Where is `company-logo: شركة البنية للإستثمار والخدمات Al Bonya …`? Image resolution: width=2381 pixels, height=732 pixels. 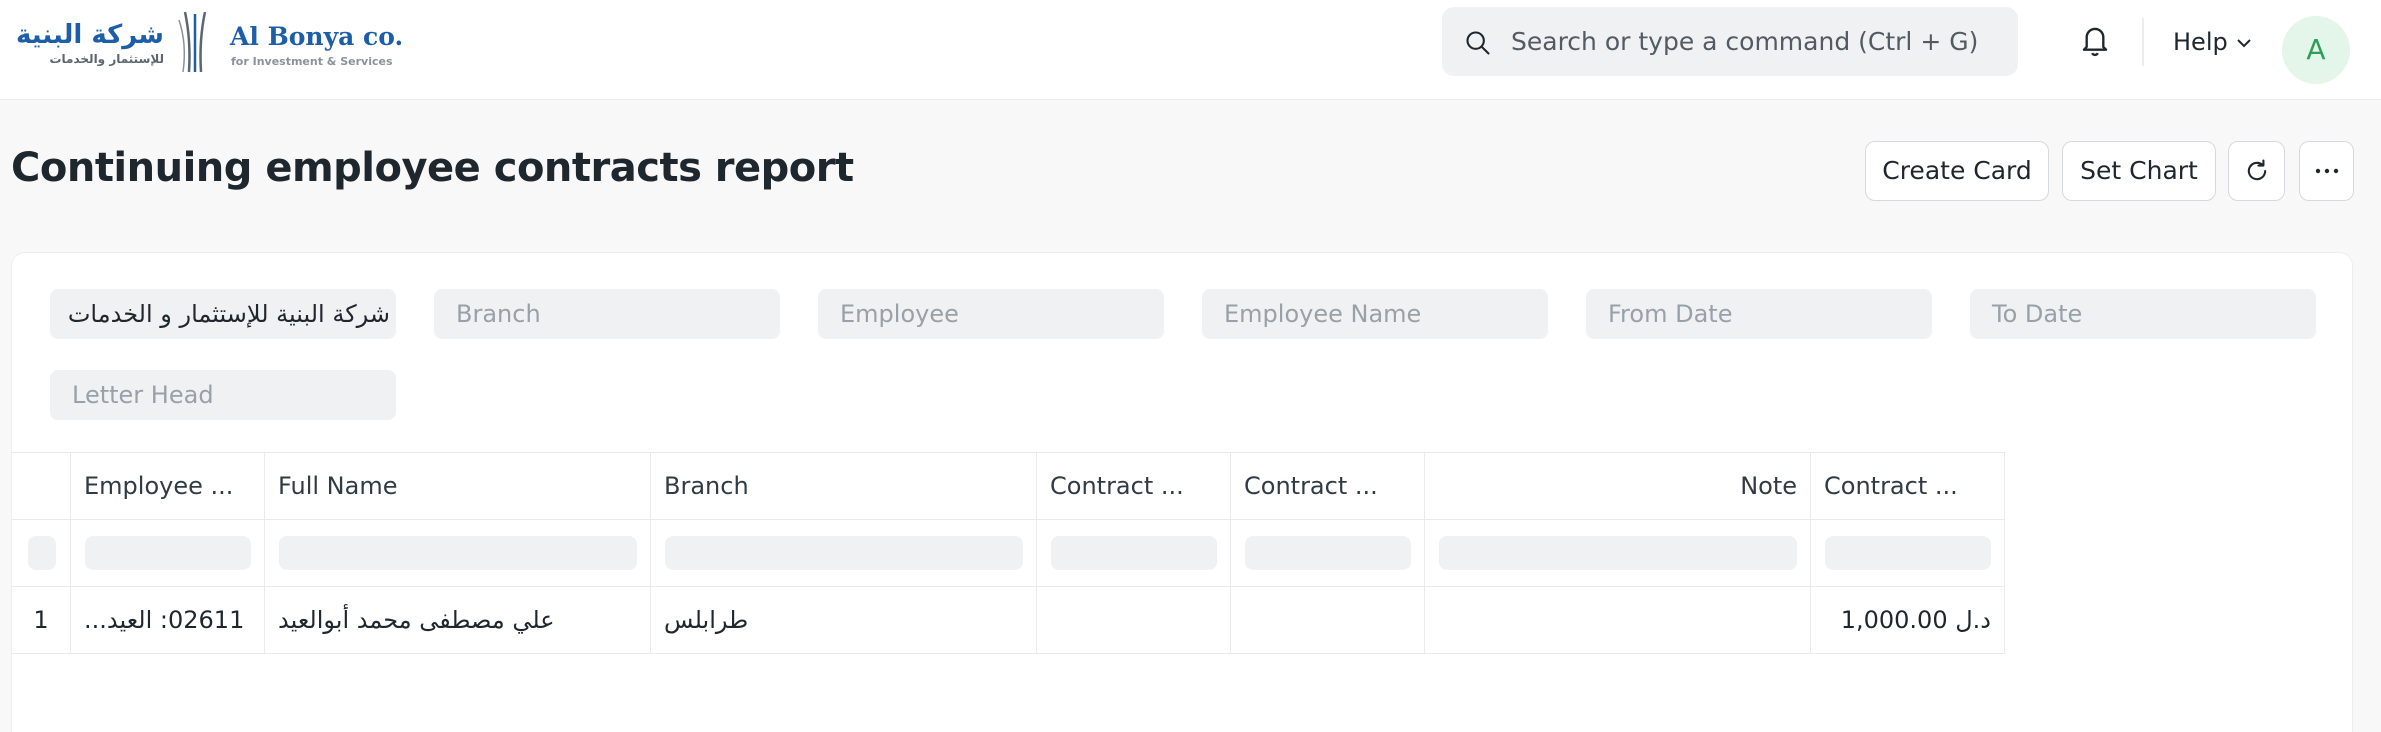
company-logo: شركة البنية للإستثمار والخدمات Al Bonya … is located at coordinates (207, 42).